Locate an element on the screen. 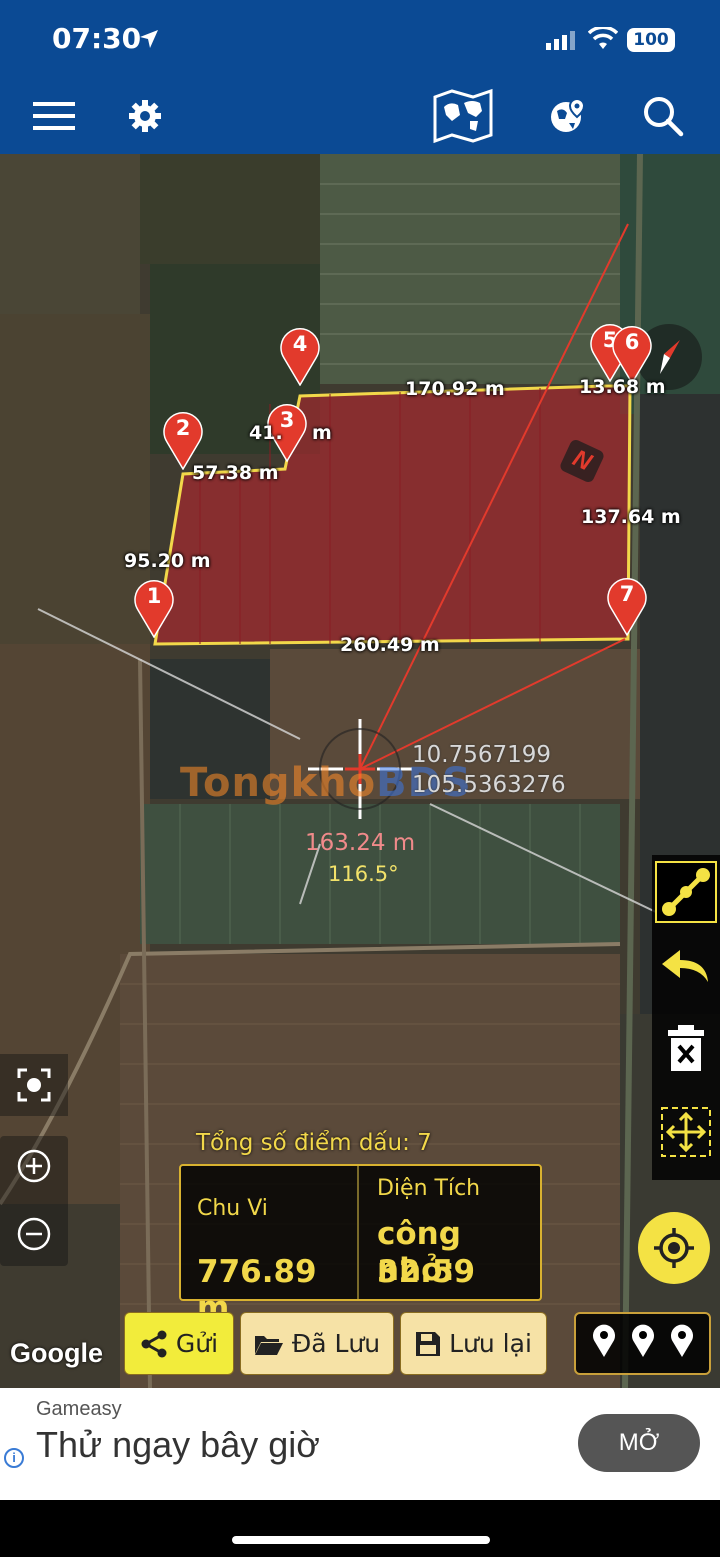 This screenshot has width=720, height=1557. distance-label: 260.49 m is located at coordinates (390, 645).